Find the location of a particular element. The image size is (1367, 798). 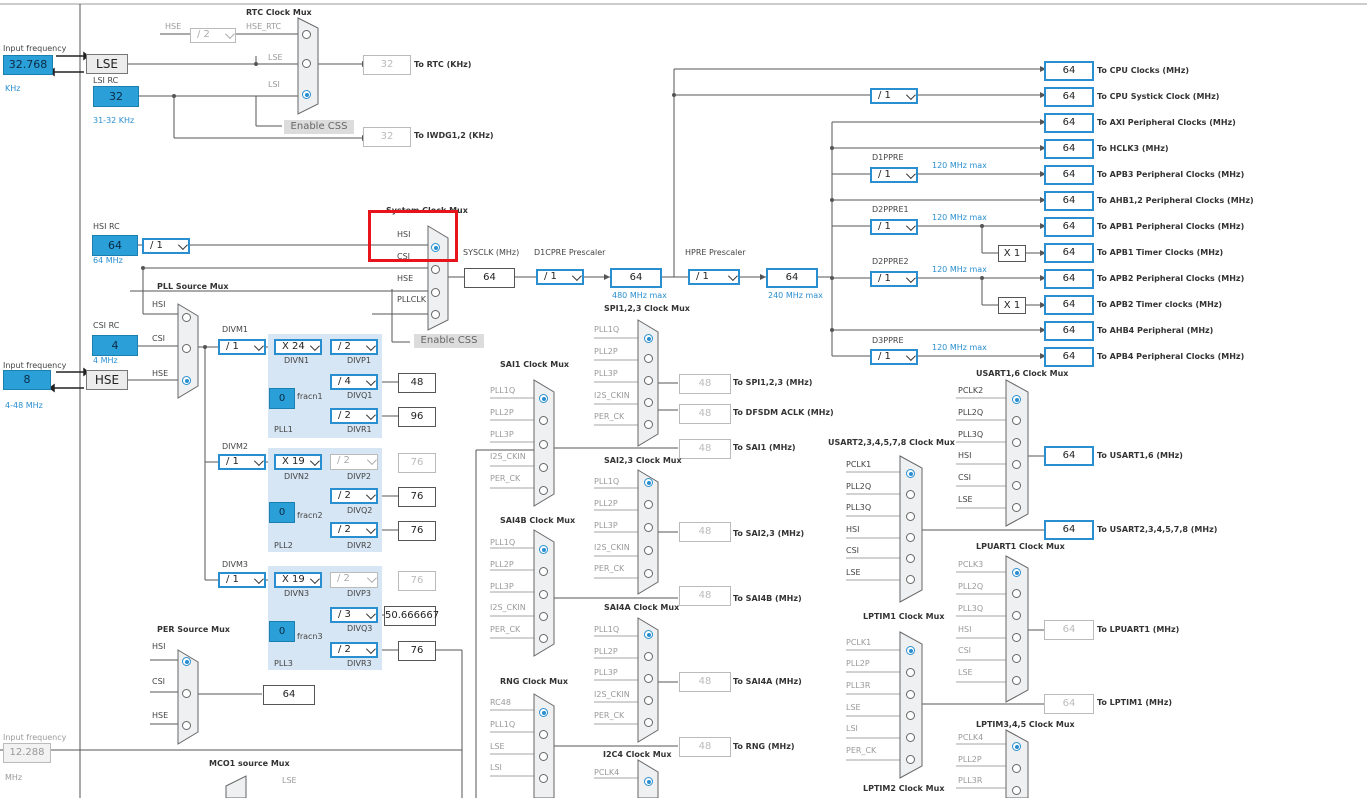

ext-input-frequency-value: 12.288 is located at coordinates (27, 753).